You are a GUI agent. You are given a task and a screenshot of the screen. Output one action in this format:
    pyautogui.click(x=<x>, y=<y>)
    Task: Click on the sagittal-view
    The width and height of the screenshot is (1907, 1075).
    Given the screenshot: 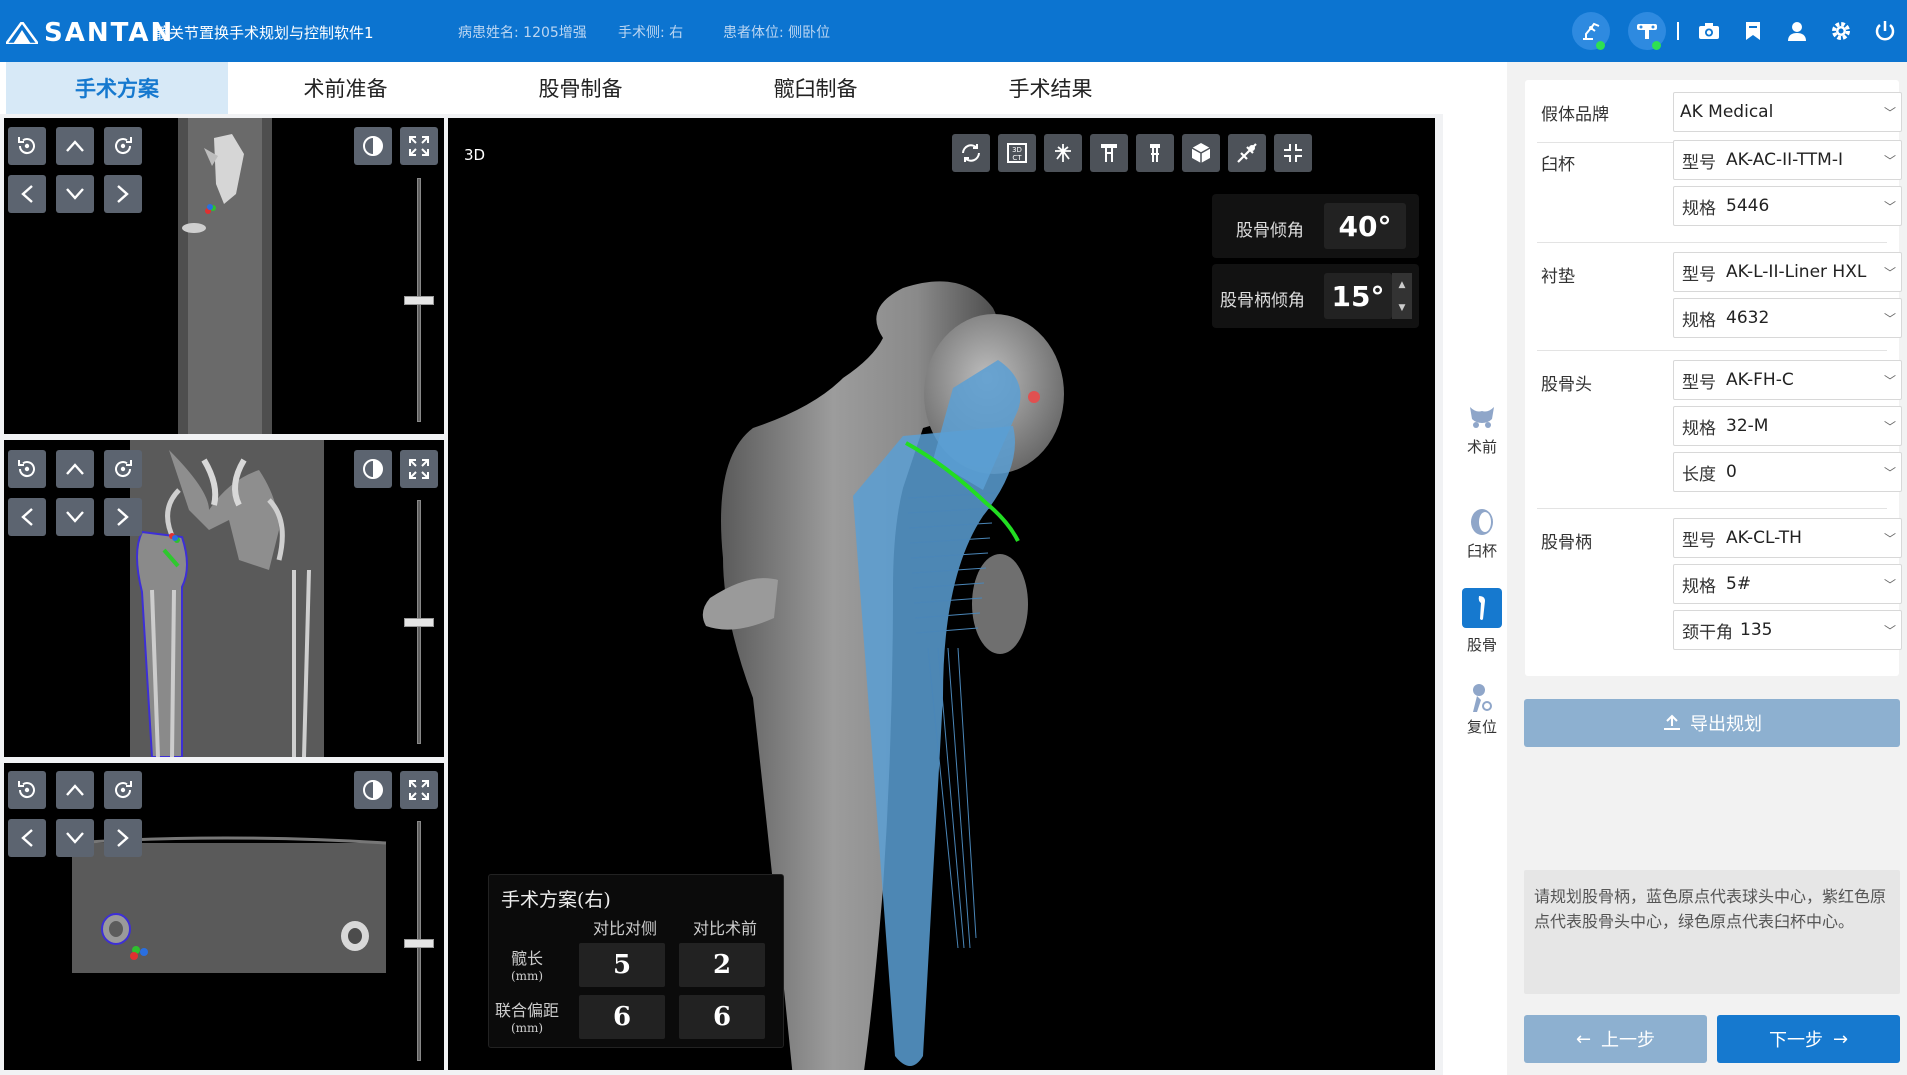 What is the action you would take?
    pyautogui.click(x=224, y=276)
    